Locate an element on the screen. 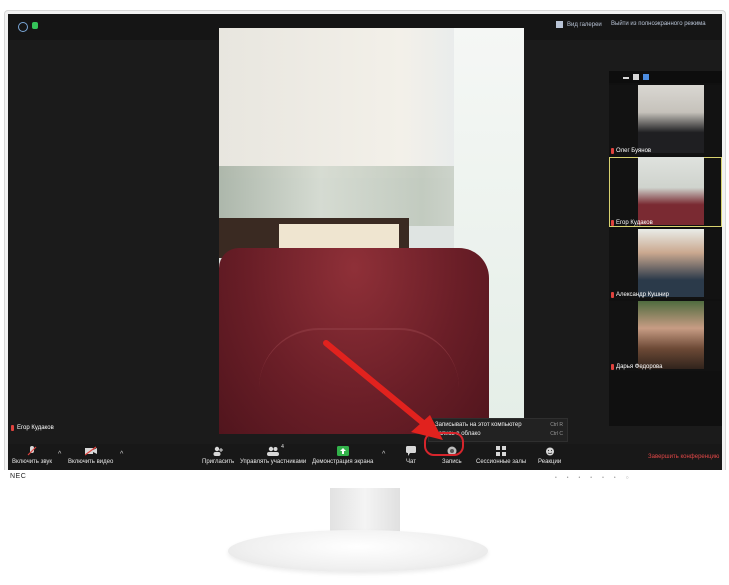 This screenshot has width=729, height=585. participant-label: Олег Буянов is located at coordinates (631, 151).